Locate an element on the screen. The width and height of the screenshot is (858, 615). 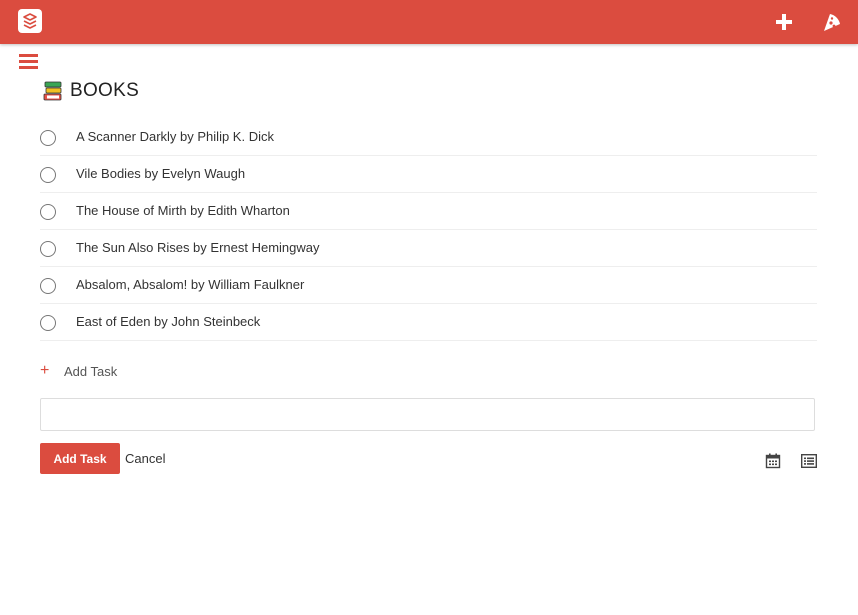
project-header: BOOKS is located at coordinates (90, 91).